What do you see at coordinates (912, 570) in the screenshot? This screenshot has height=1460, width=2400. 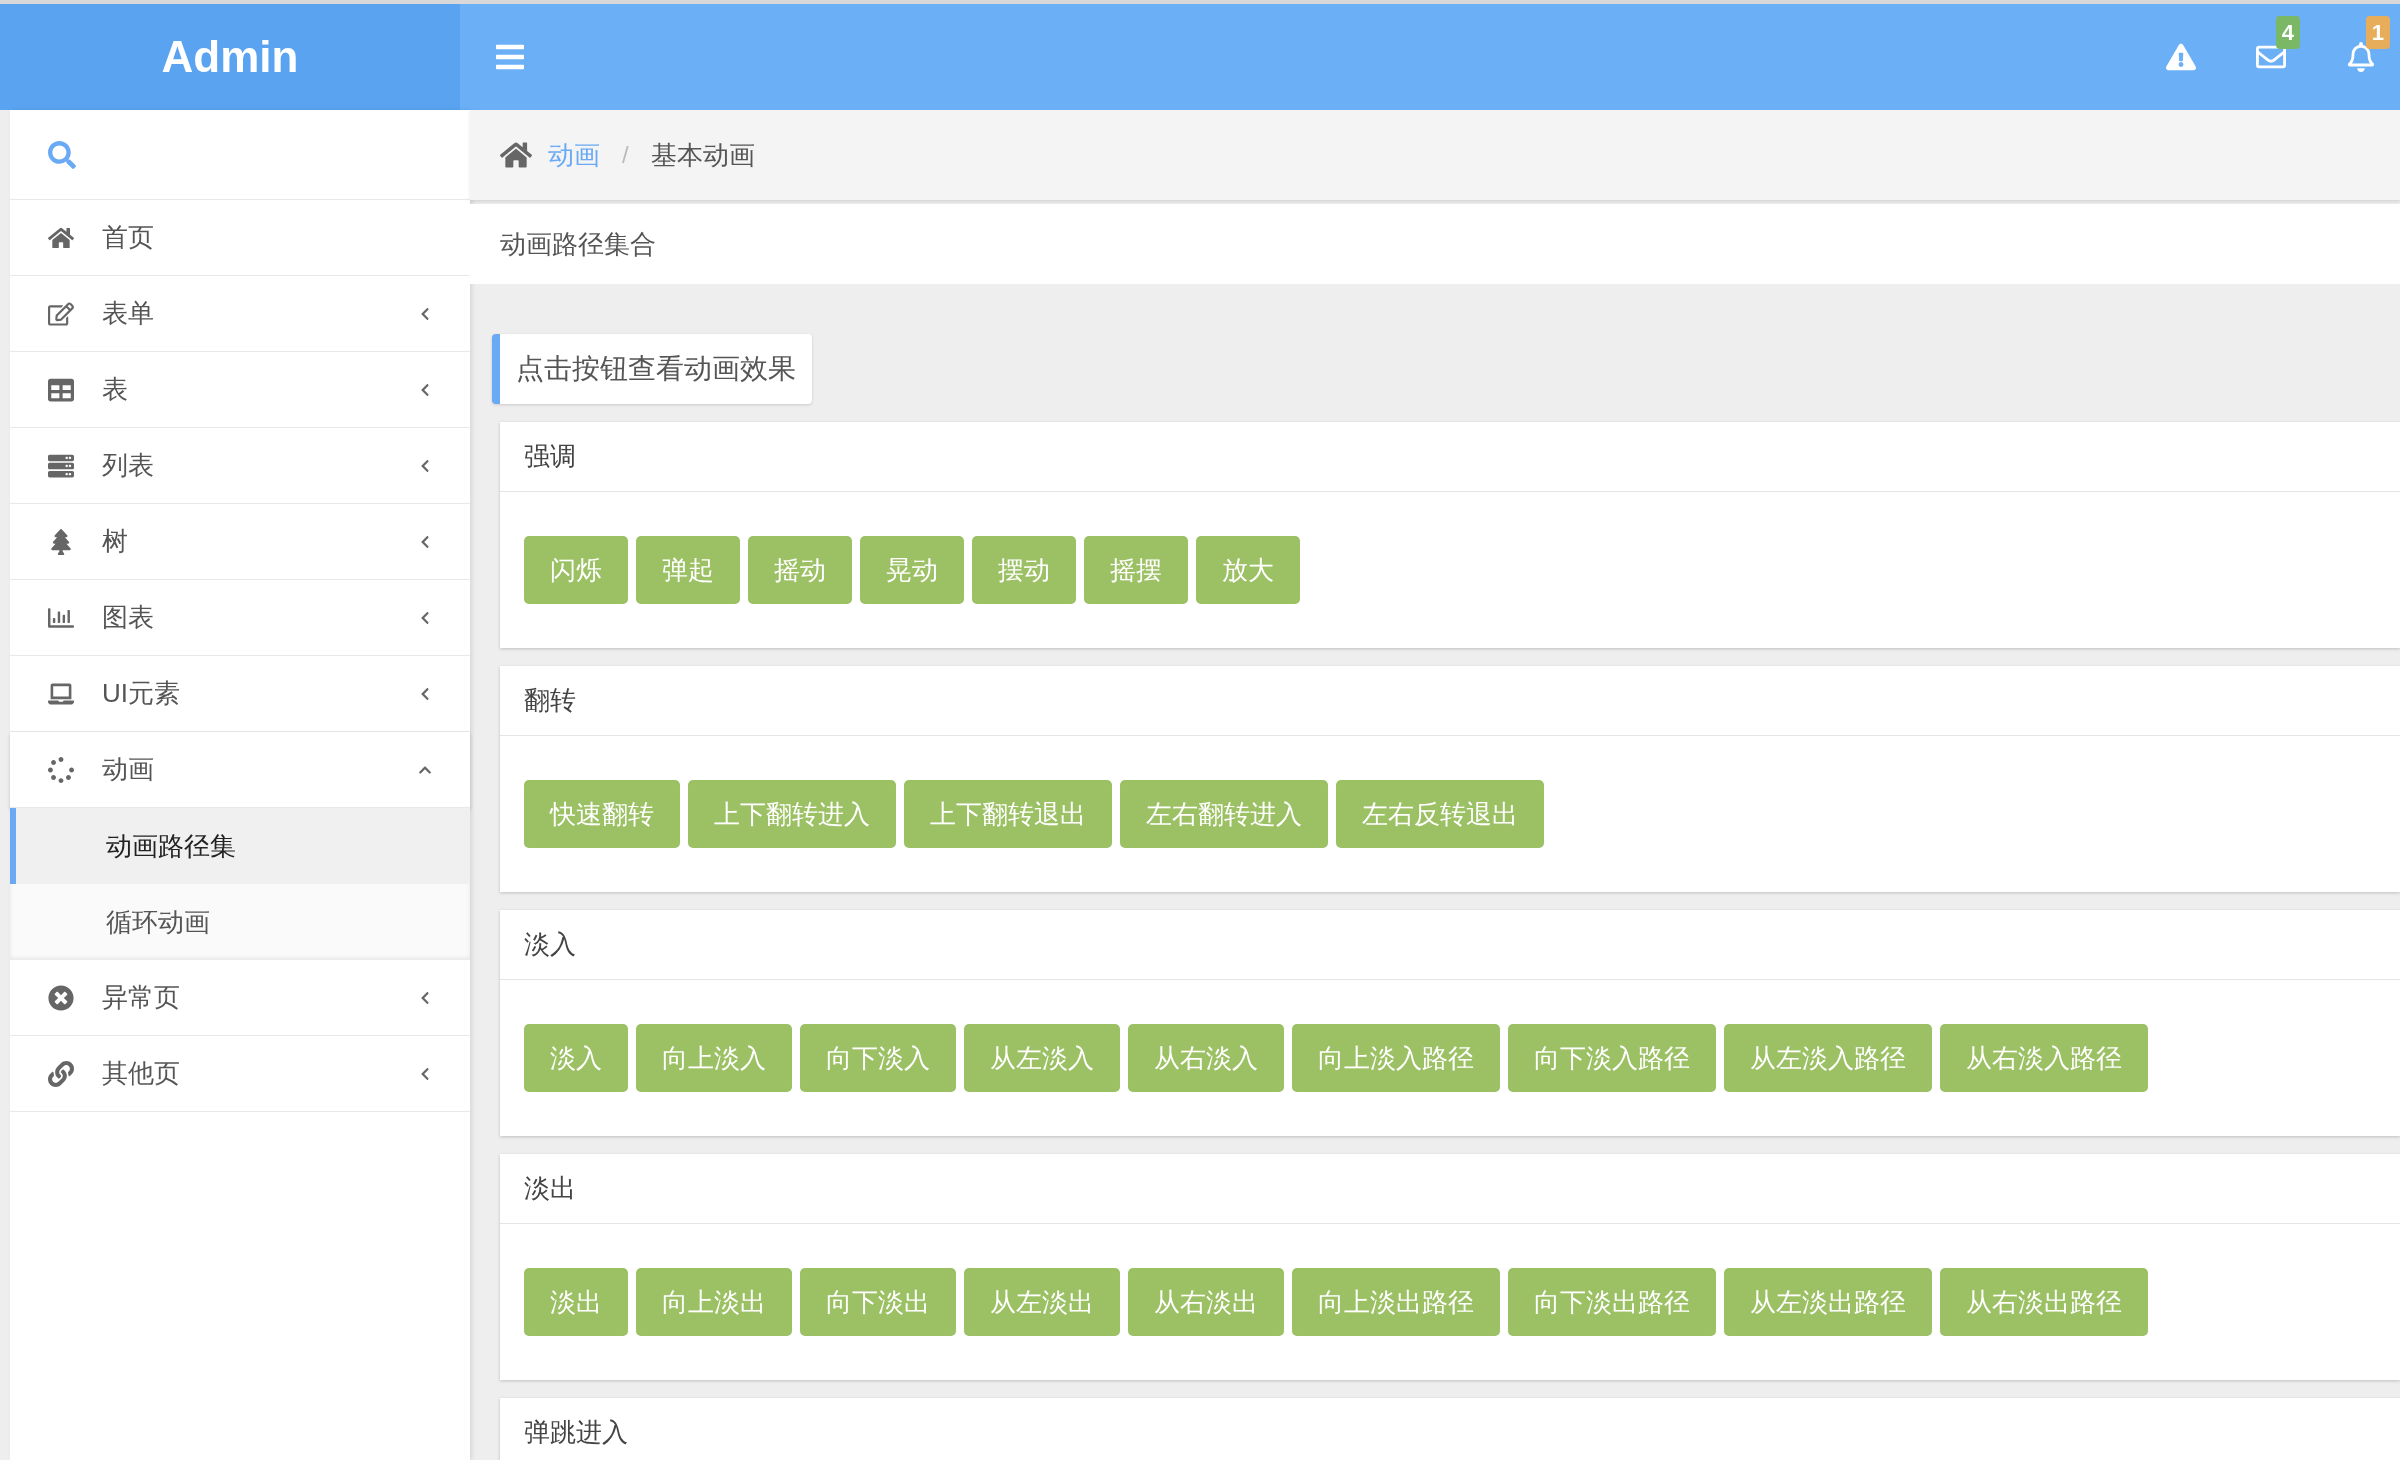 I see `animation-button: 晃动` at bounding box center [912, 570].